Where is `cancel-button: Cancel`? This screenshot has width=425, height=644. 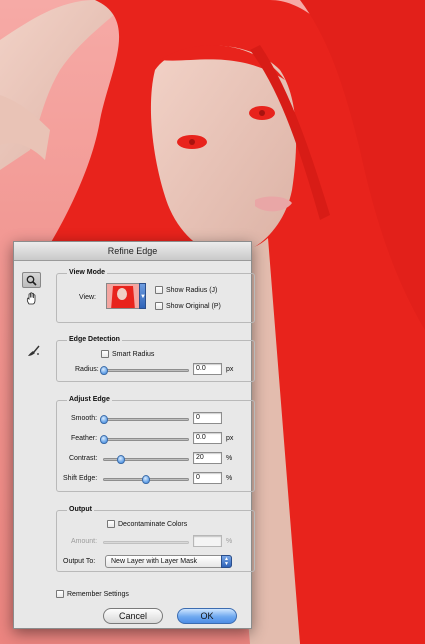
cancel-button: Cancel is located at coordinates (133, 616).